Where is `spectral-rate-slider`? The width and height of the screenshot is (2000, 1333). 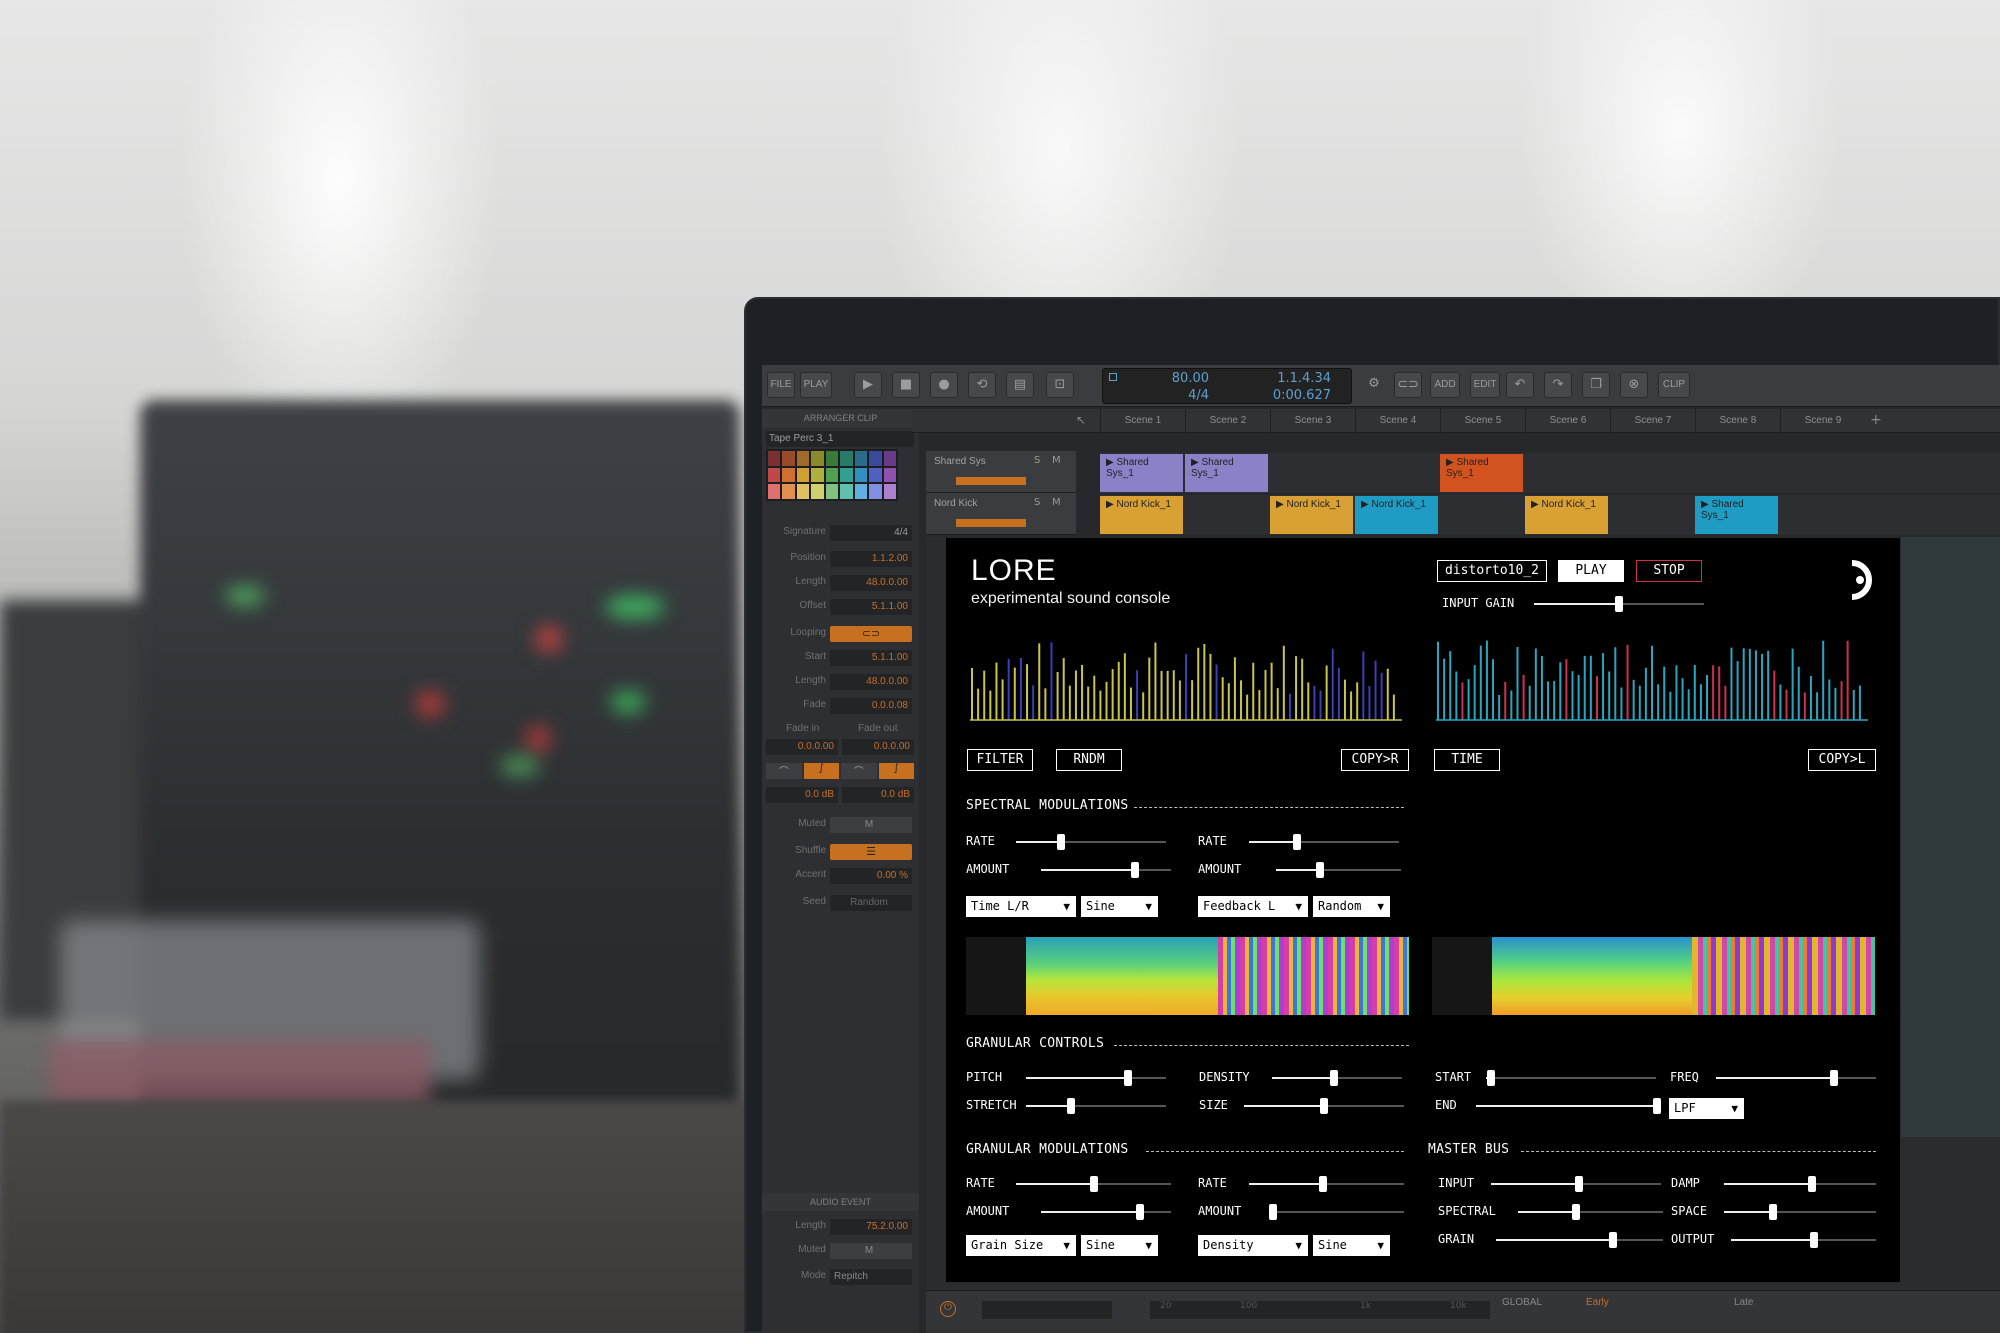 spectral-rate-slider is located at coordinates (1091, 842).